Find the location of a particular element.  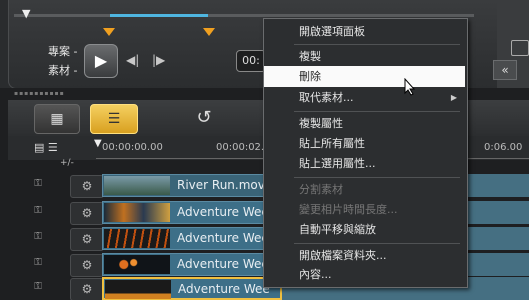

submenu-arrow-icon: ▶ is located at coordinates (453, 97).